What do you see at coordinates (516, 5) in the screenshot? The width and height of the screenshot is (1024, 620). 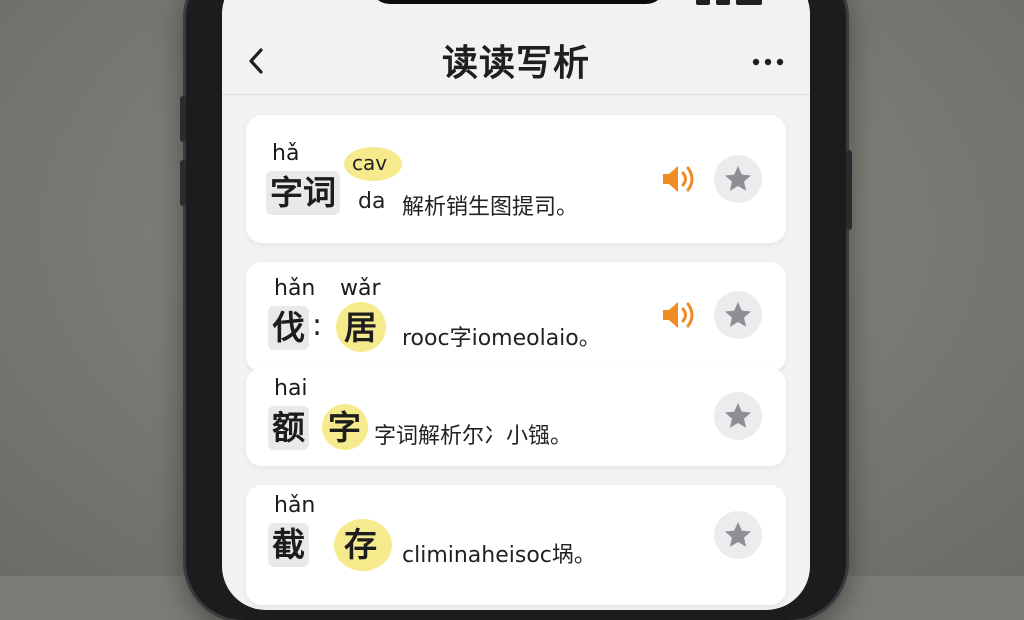 I see `status-bar` at bounding box center [516, 5].